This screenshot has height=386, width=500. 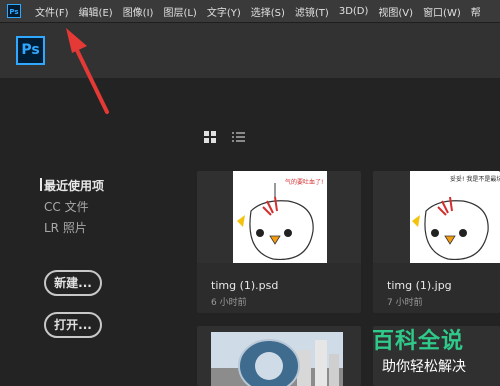 What do you see at coordinates (138, 11) in the screenshot?
I see `menu-image: 图像(I)` at bounding box center [138, 11].